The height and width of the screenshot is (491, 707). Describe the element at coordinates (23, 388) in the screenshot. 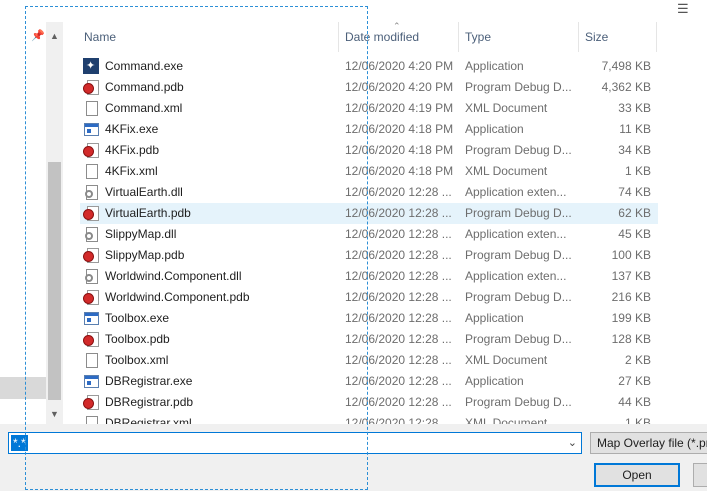

I see `nav-selected-item` at that location.